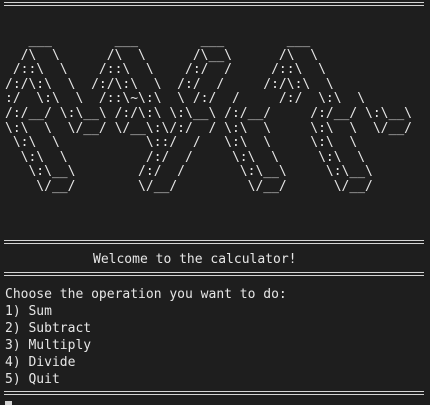 The image size is (430, 405). I want to click on option-quit: 5) Quit, so click(32, 379).